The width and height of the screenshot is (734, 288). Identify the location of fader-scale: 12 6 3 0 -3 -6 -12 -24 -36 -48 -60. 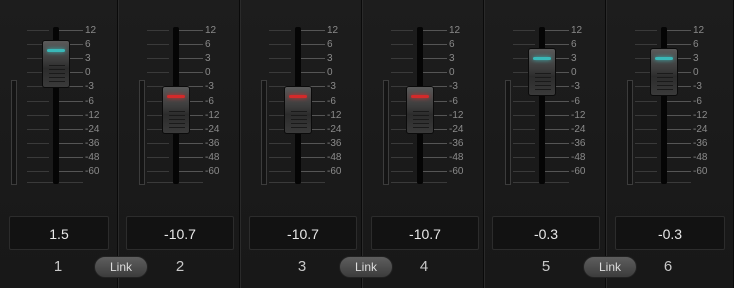
(545, 102).